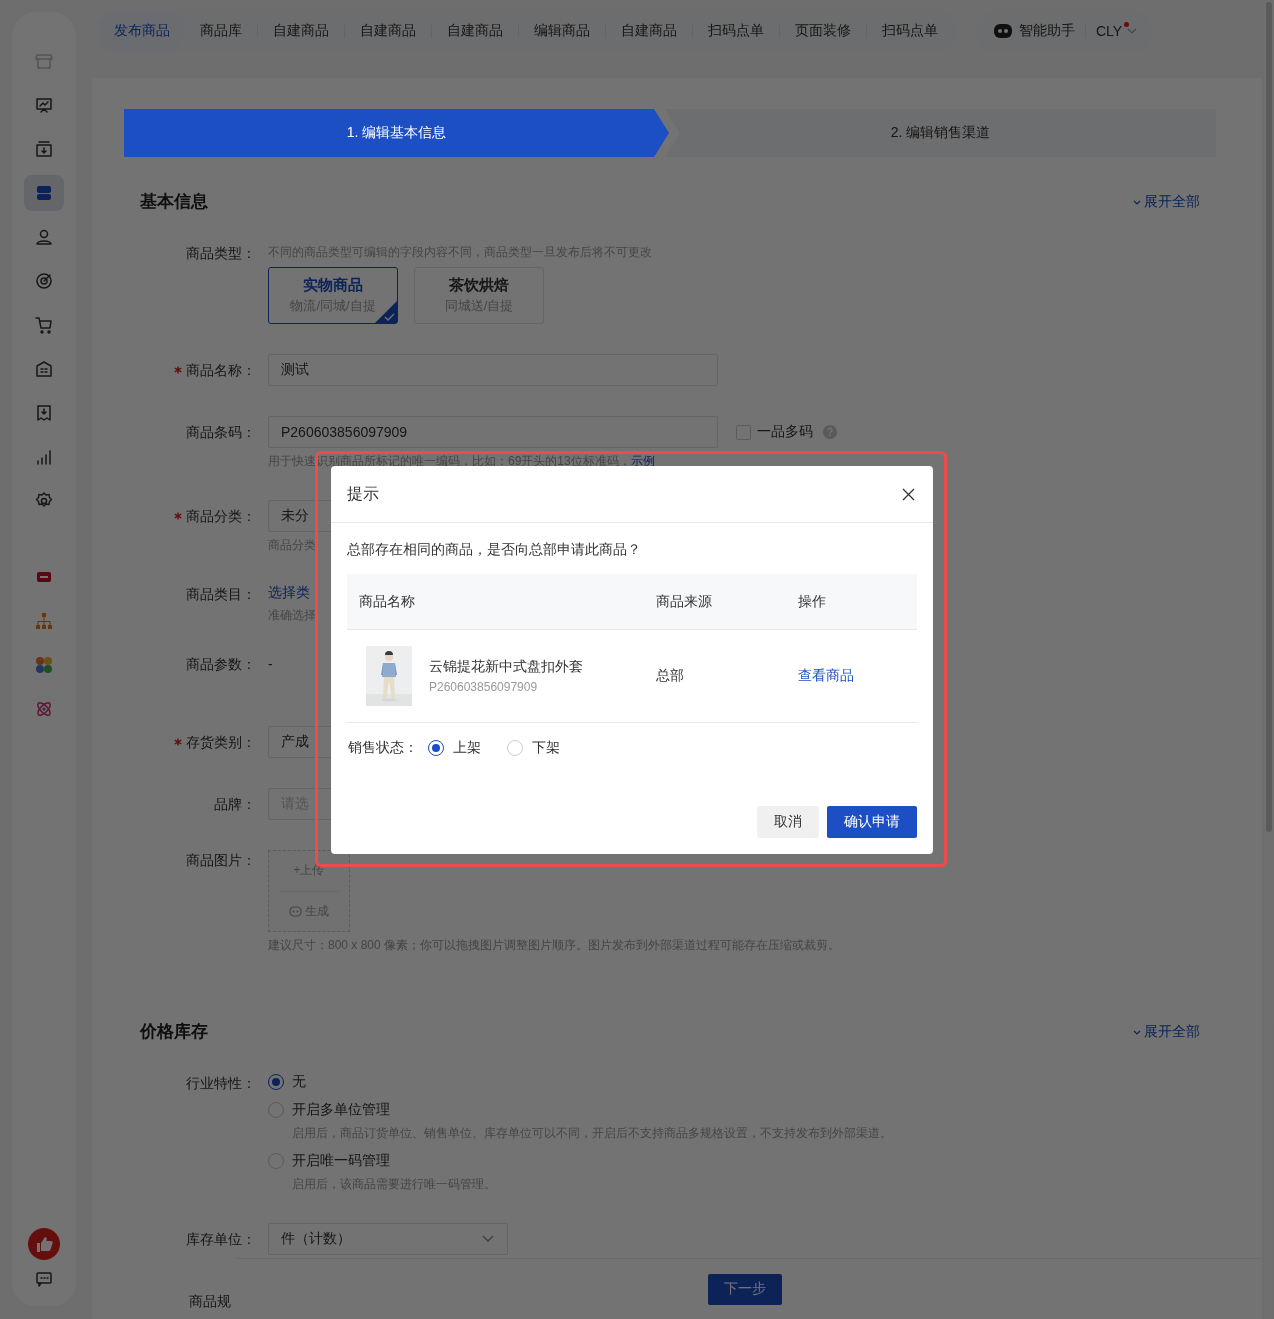  What do you see at coordinates (44, 1244) in the screenshot?
I see `thumbs-up-icon` at bounding box center [44, 1244].